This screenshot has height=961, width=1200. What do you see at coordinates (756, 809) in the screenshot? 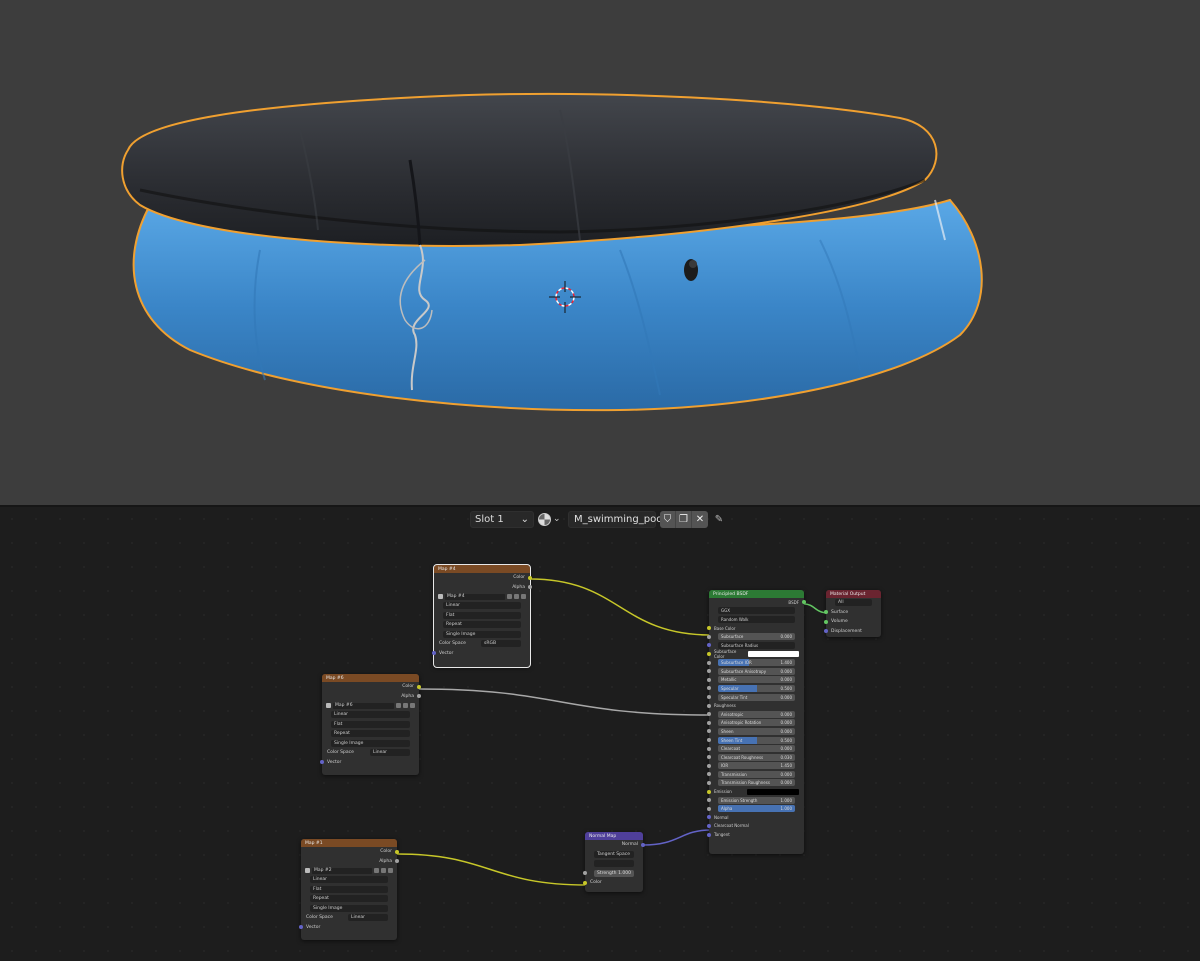
I see `alpha-slider: Alpha 1.000` at bounding box center [756, 809].